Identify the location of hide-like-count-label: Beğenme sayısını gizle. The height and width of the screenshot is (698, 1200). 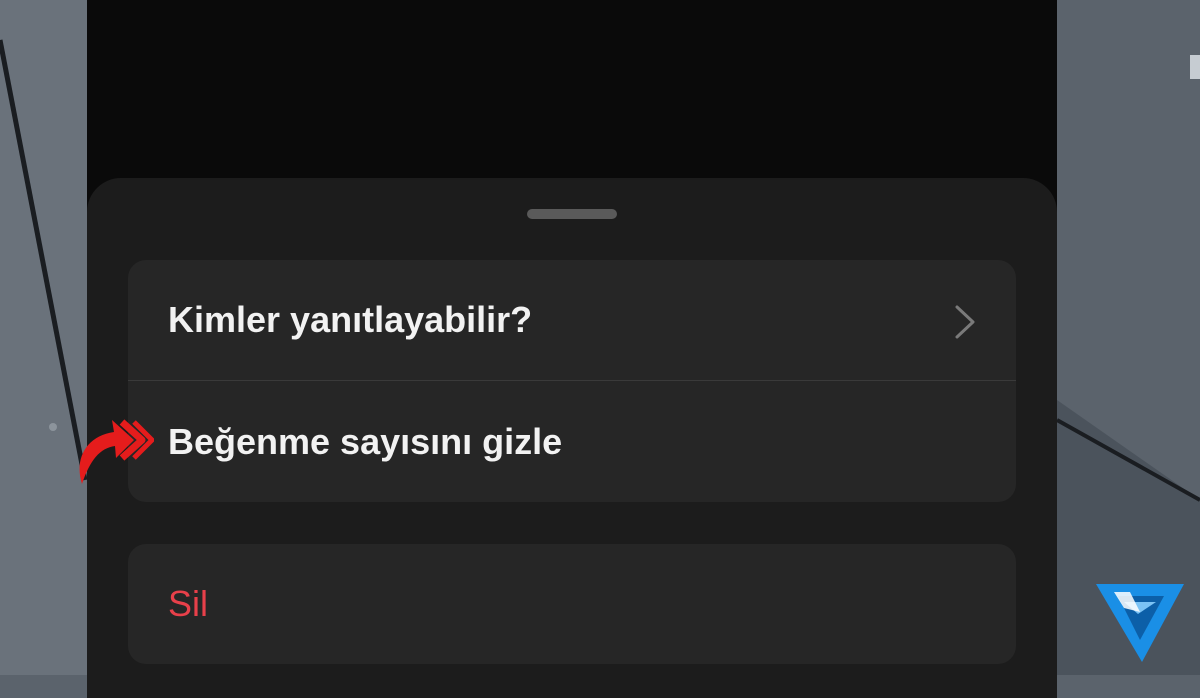
(365, 441).